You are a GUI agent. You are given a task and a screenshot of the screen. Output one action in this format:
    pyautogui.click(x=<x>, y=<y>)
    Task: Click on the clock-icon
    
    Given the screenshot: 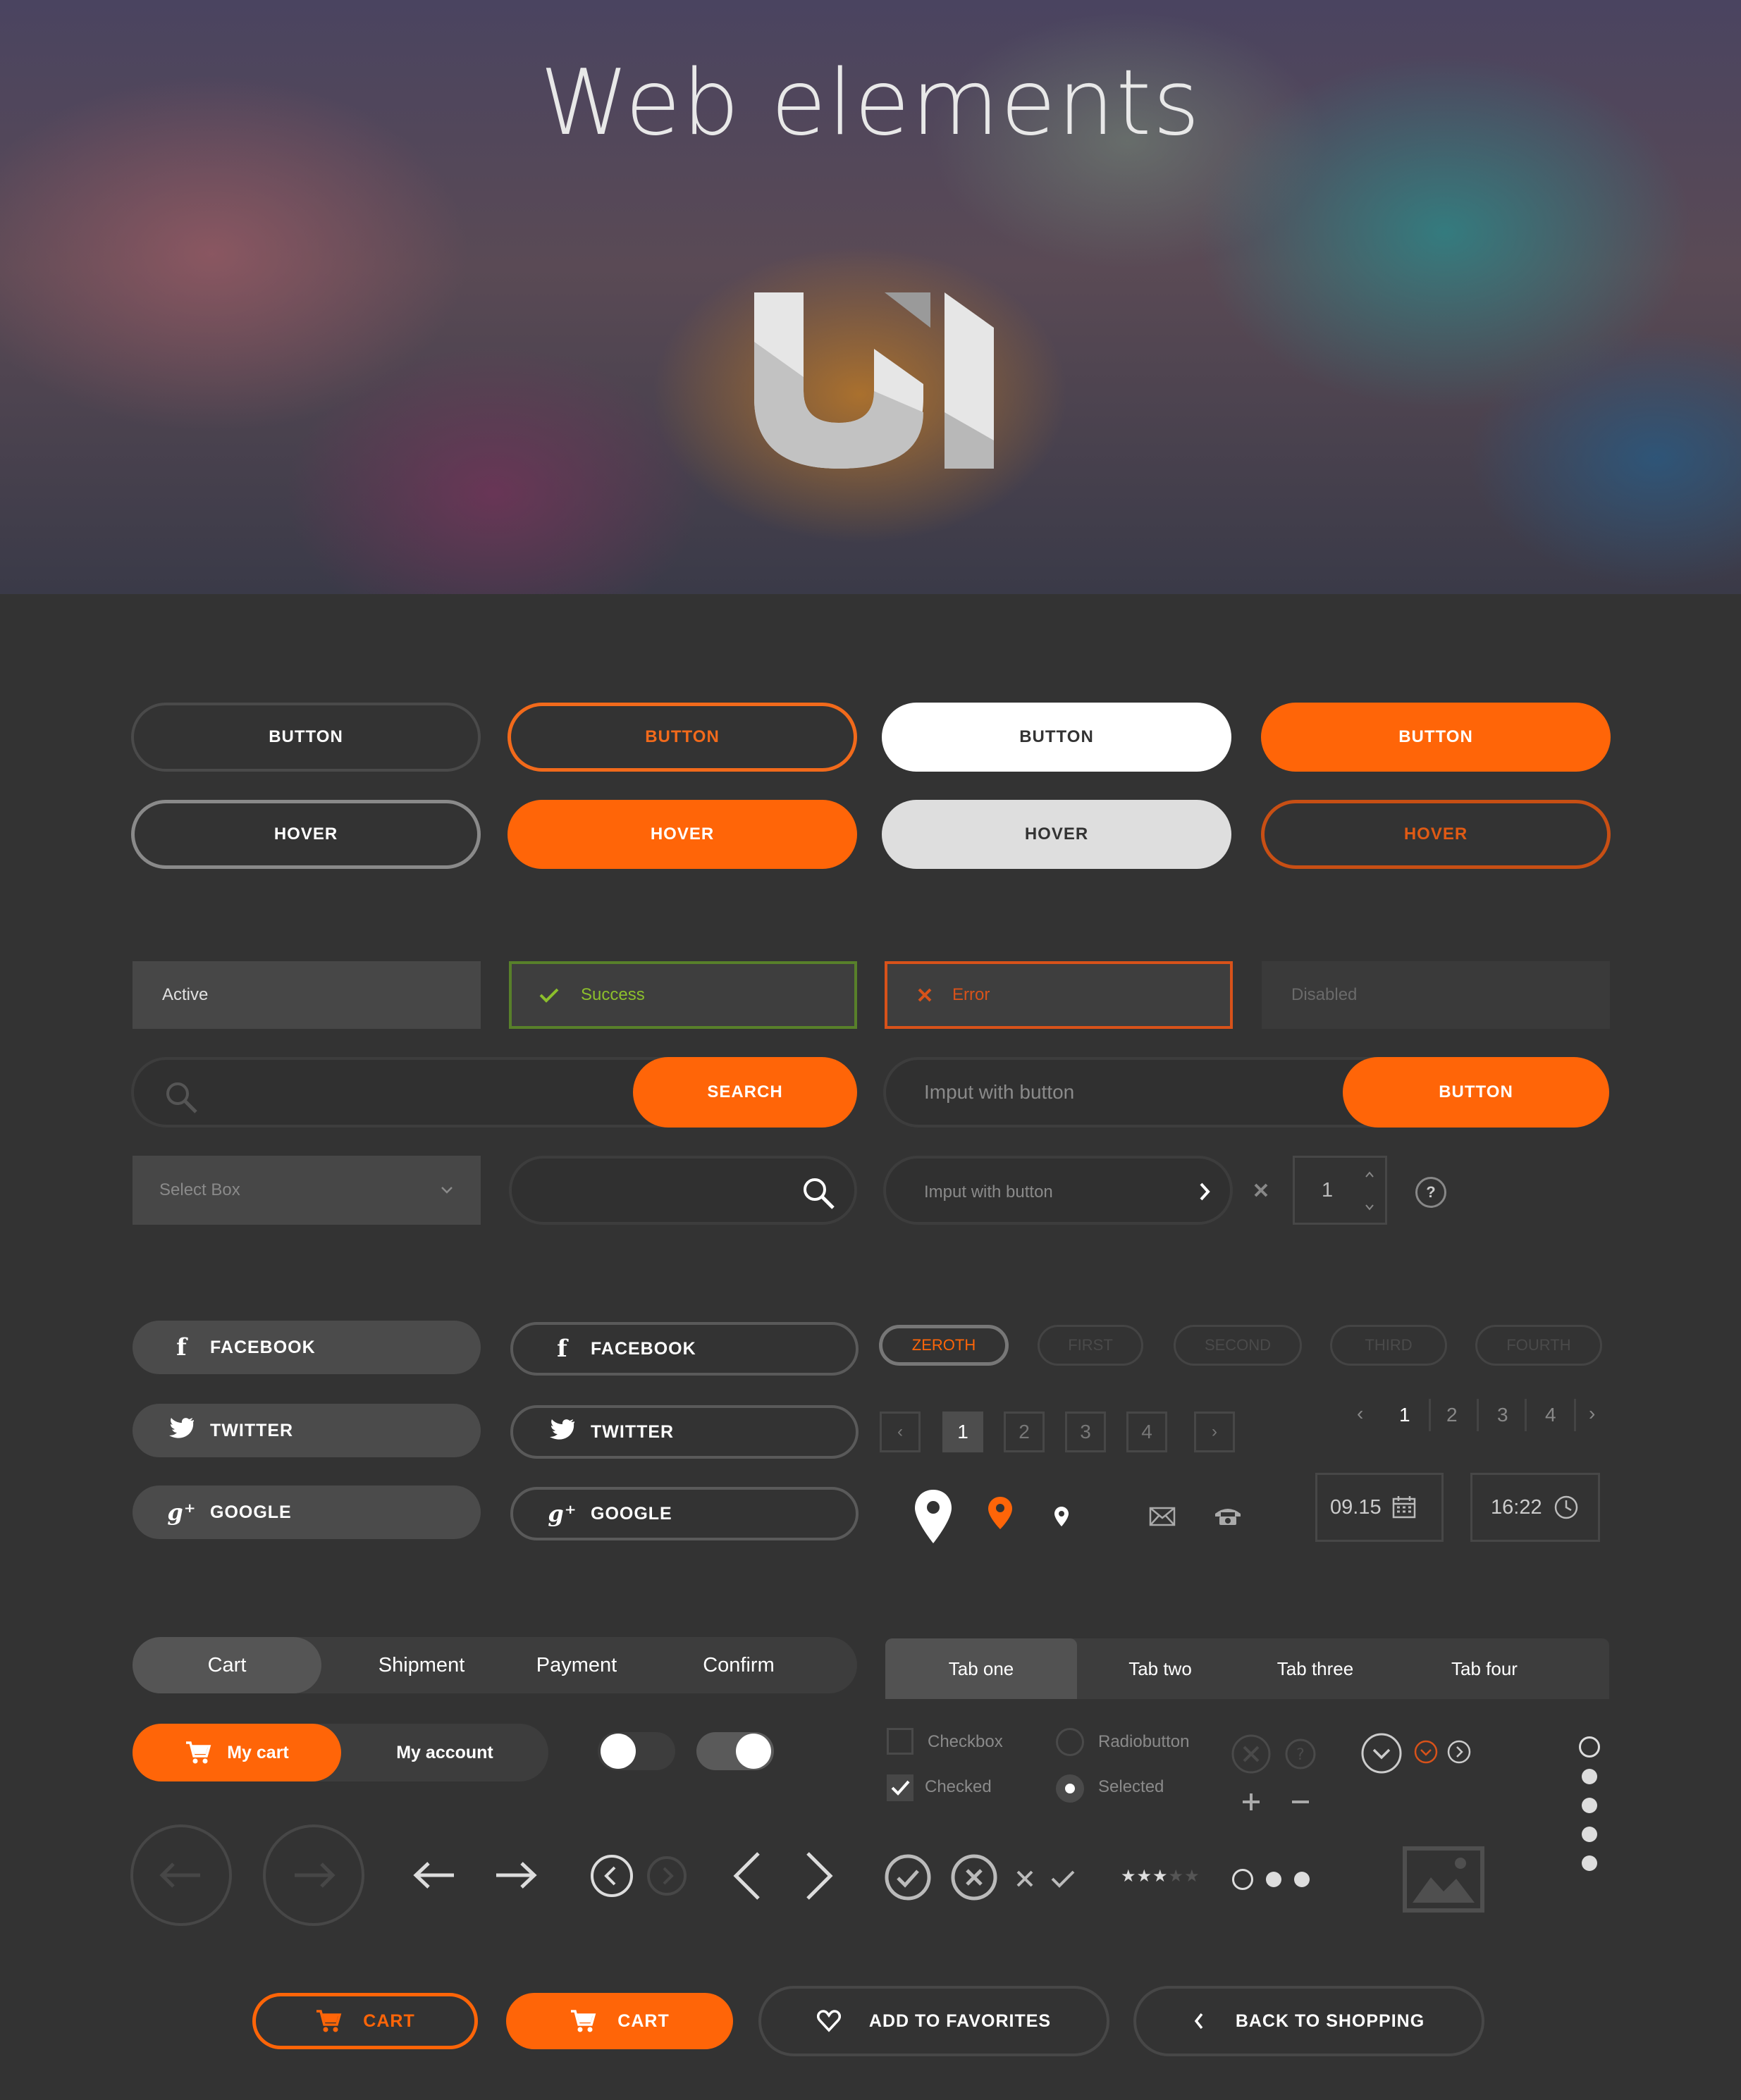 What is the action you would take?
    pyautogui.click(x=1566, y=1507)
    